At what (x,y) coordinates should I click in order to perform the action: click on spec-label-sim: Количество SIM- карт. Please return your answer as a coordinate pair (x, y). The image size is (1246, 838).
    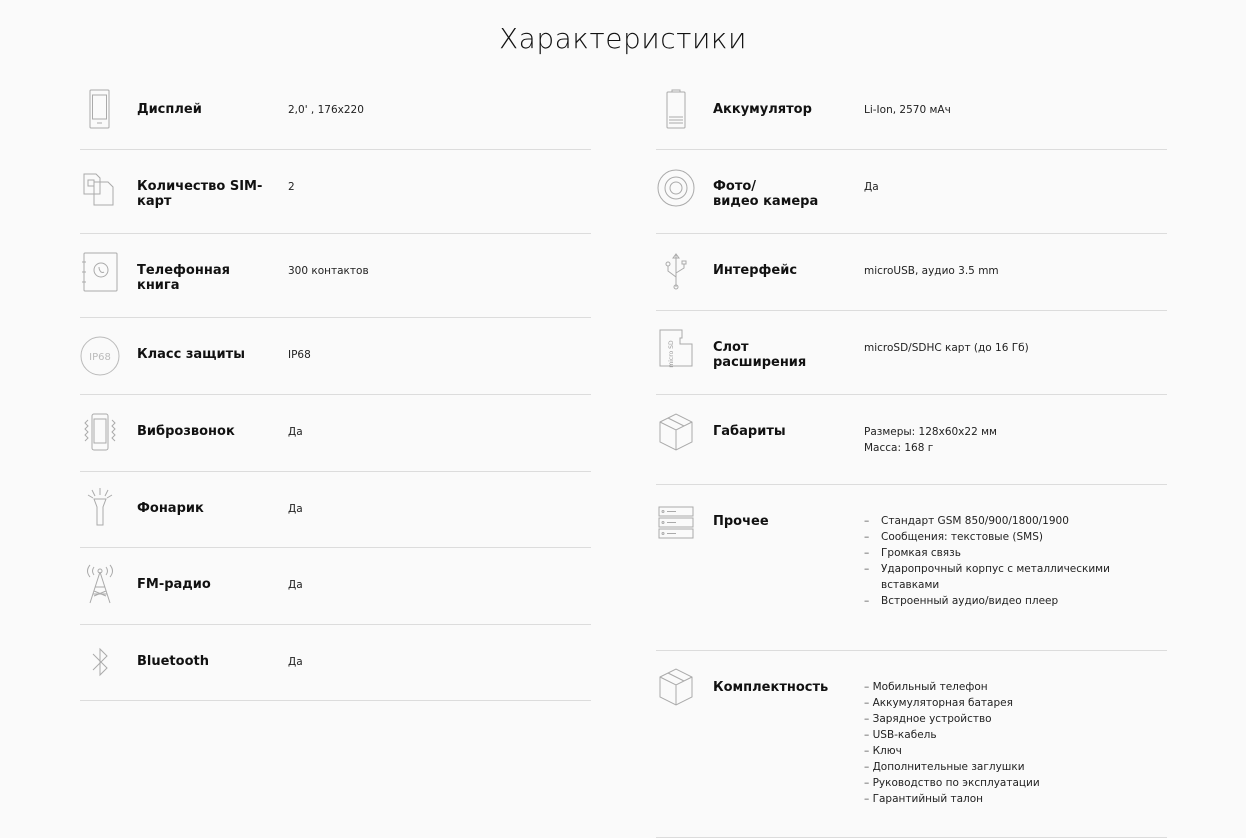
    Looking at the image, I should click on (200, 194).